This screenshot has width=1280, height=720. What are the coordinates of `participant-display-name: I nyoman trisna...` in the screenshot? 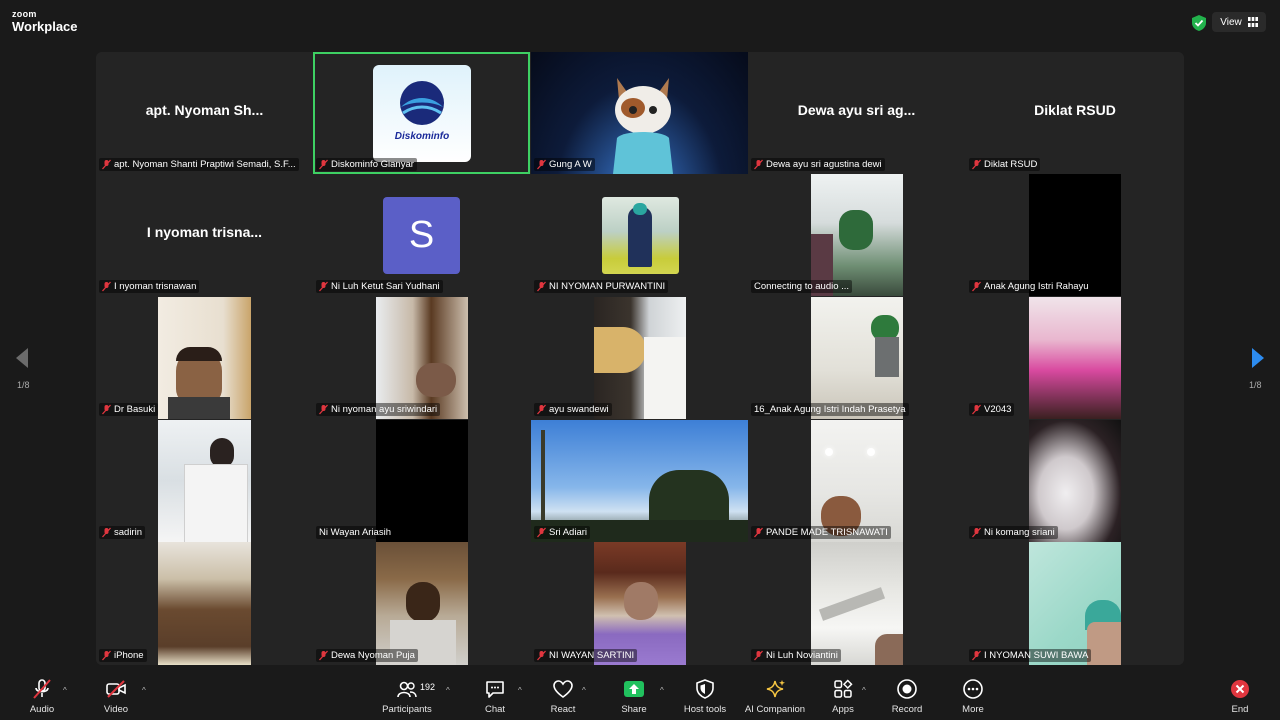 It's located at (204, 232).